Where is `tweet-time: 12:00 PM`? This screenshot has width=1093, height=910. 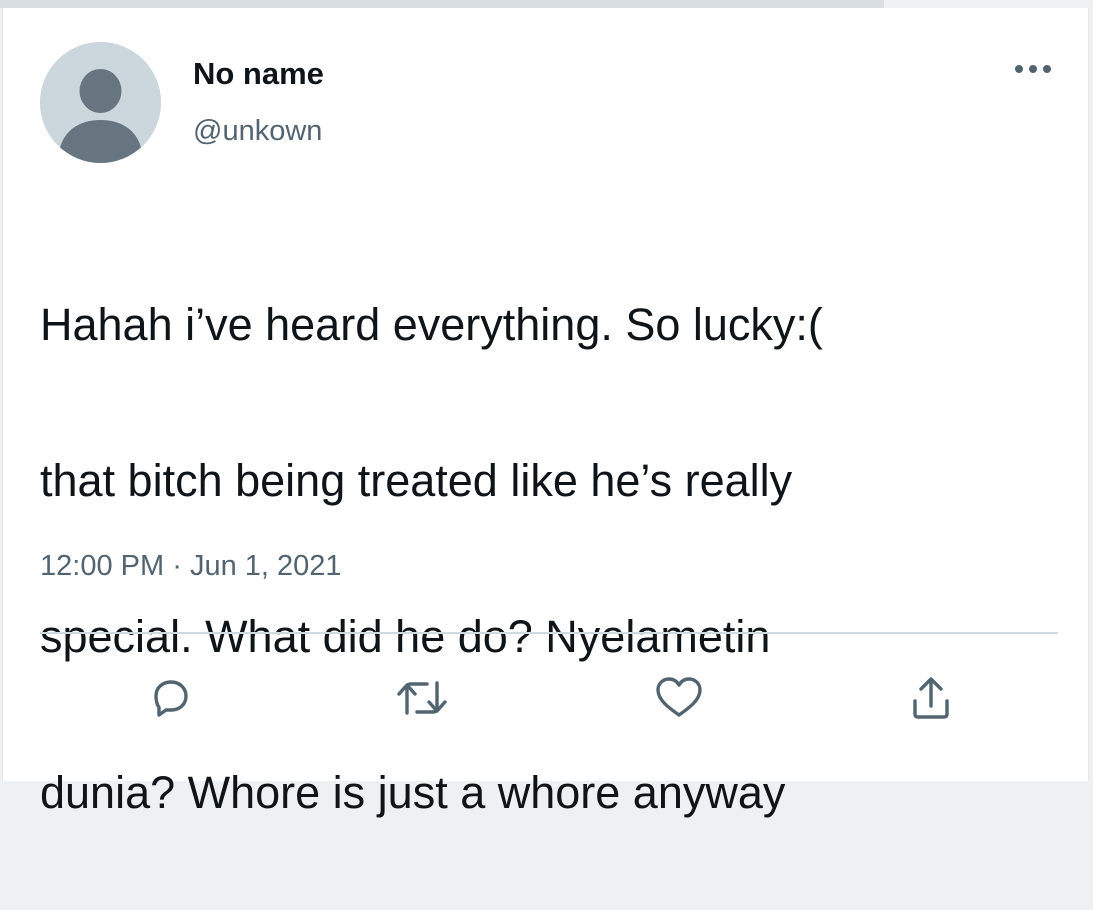 tweet-time: 12:00 PM is located at coordinates (102, 566).